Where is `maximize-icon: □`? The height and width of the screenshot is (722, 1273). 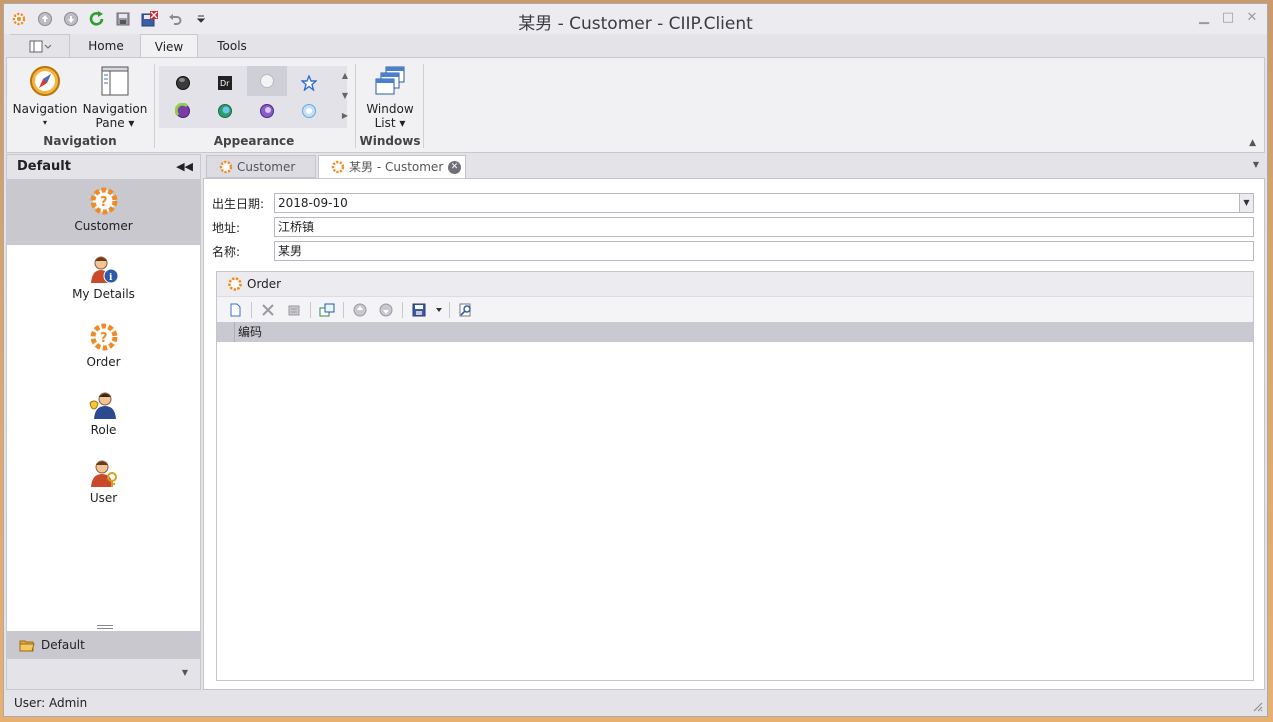 maximize-icon: □ is located at coordinates (1228, 17).